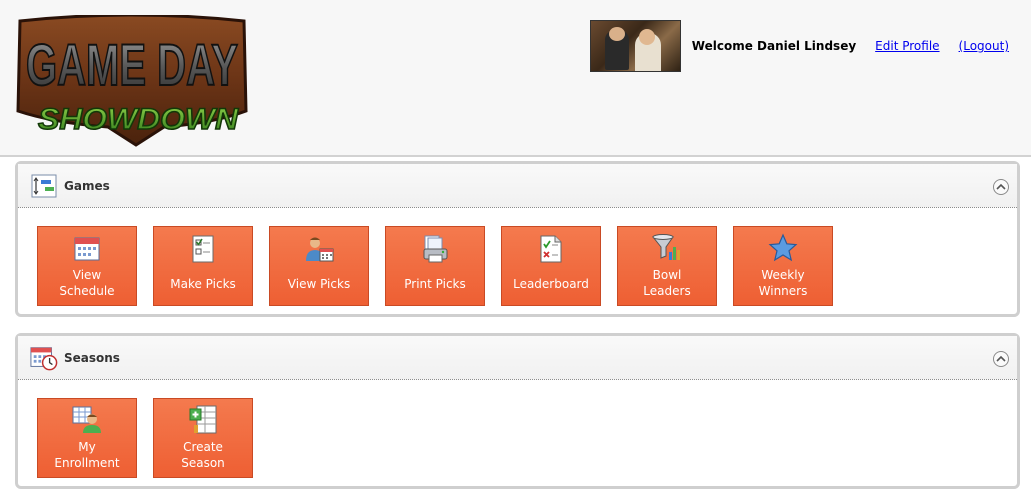 The width and height of the screenshot is (1031, 500). I want to click on logo-line1: GAME DAY, so click(132, 65).